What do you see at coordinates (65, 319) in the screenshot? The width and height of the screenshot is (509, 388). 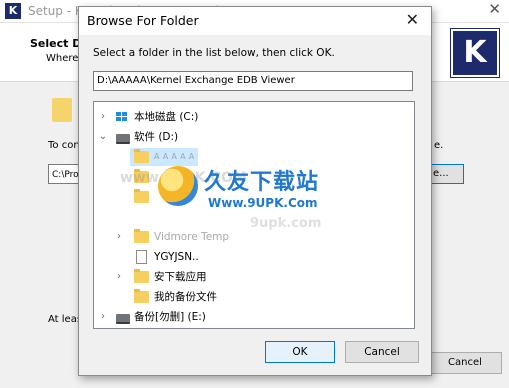 I see `disk-space-text: At leas` at bounding box center [65, 319].